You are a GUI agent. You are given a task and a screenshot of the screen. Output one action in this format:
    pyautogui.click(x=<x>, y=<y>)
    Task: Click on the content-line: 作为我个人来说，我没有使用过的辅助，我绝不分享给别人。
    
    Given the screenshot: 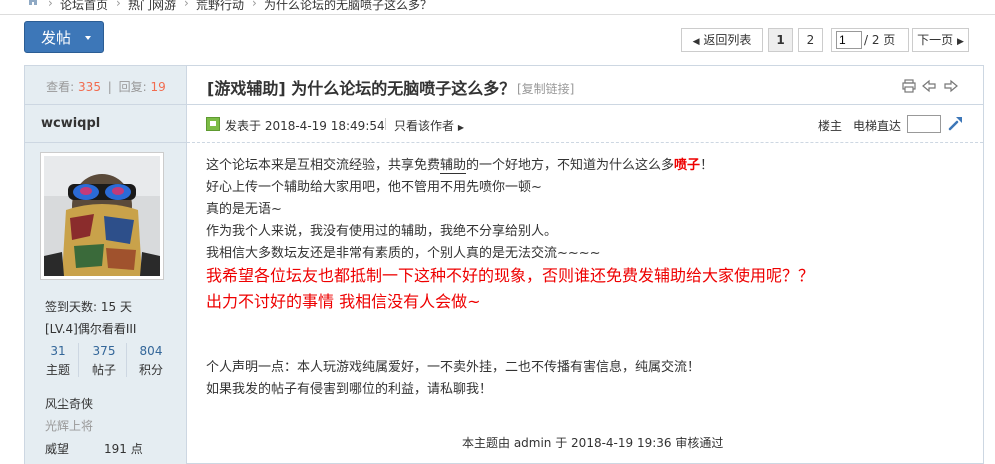 What is the action you would take?
    pyautogui.click(x=382, y=231)
    